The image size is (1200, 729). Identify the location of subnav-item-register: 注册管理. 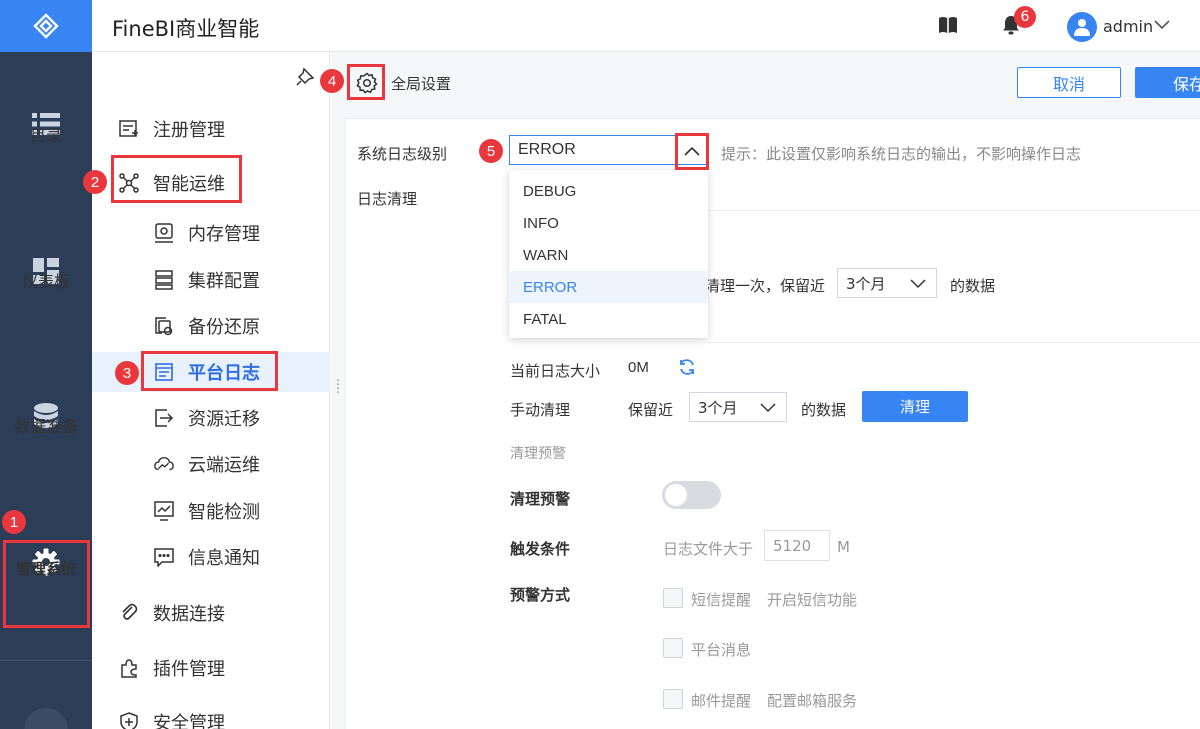
(211, 129).